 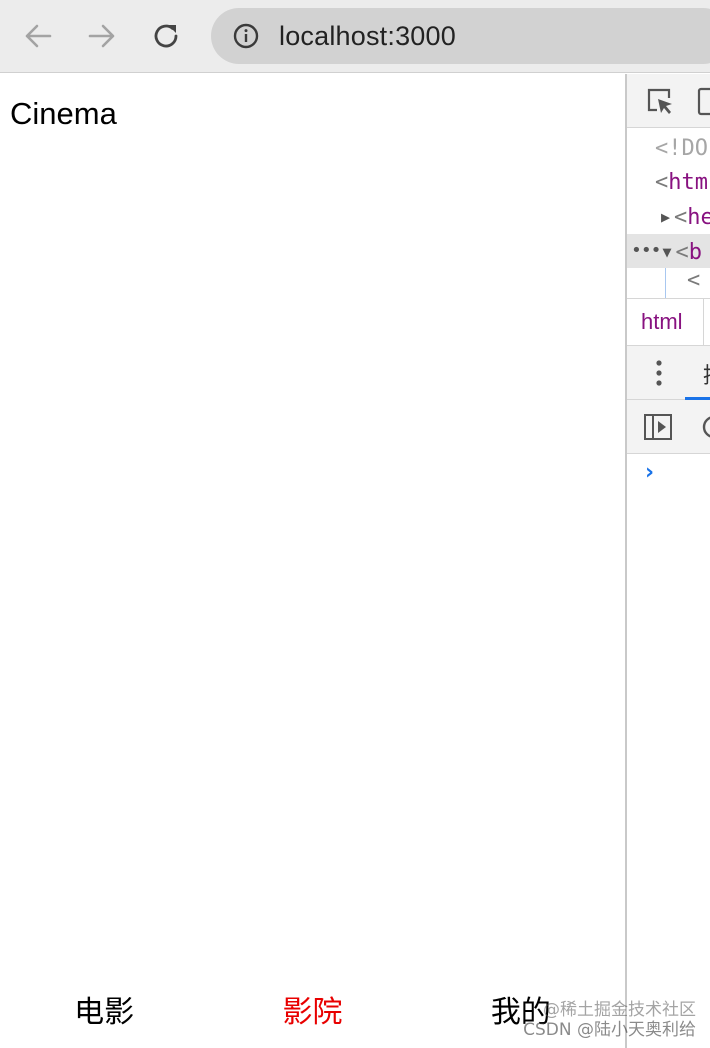 What do you see at coordinates (694, 280) in the screenshot?
I see `dom-child-lt: <` at bounding box center [694, 280].